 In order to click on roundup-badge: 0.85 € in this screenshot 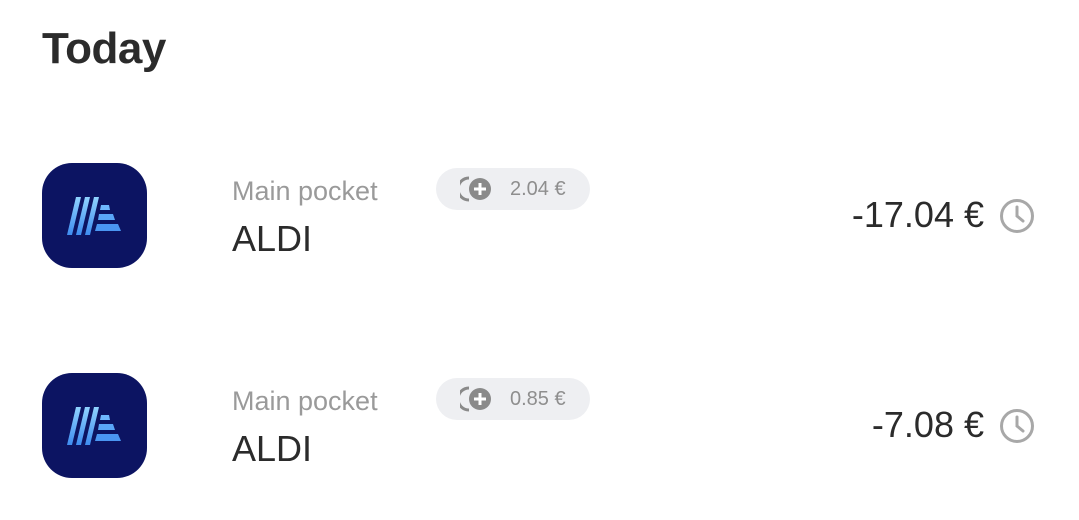, I will do `click(513, 399)`.